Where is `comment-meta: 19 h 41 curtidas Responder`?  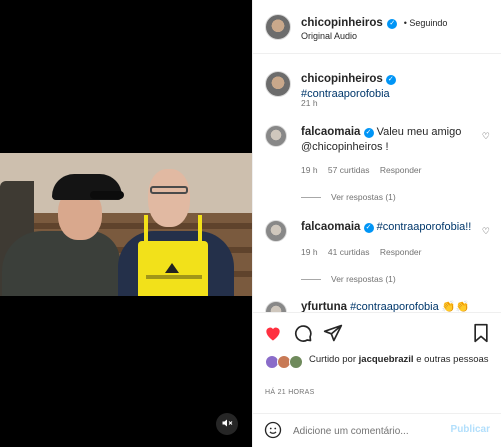 comment-meta: 19 h 41 curtidas Responder is located at coordinates (365, 252).